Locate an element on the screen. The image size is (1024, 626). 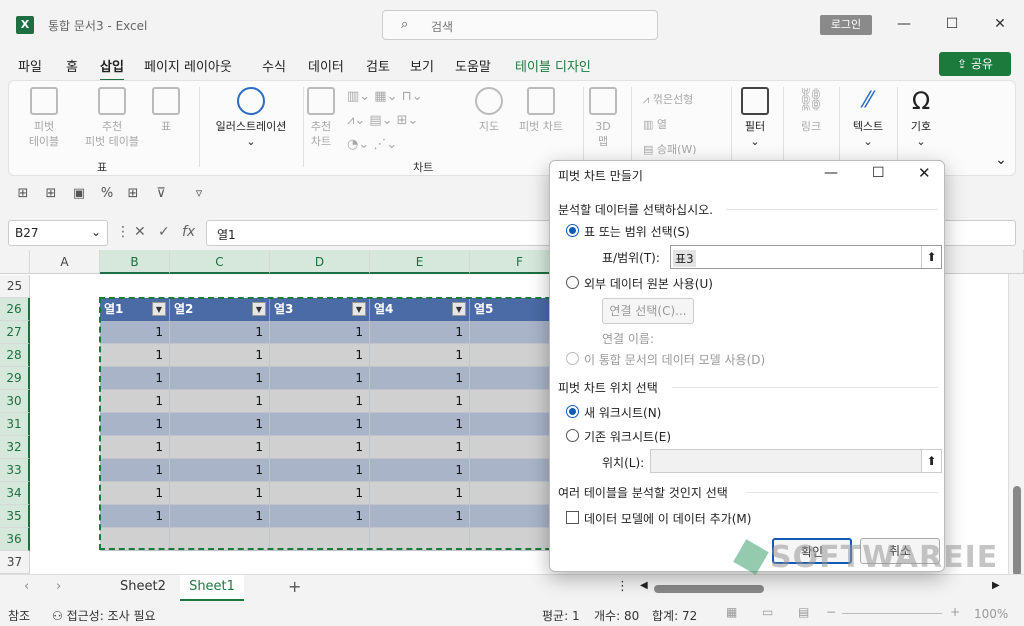
page-break-icon: ▤ is located at coordinates (803, 612).